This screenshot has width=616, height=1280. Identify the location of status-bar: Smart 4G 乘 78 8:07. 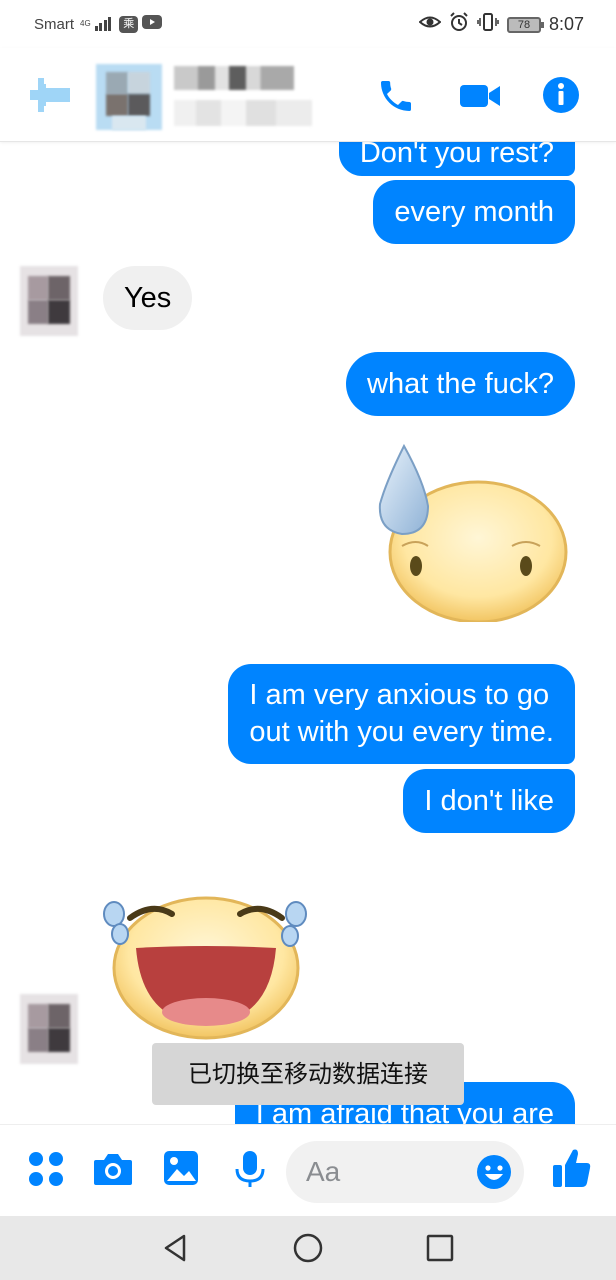
(308, 24).